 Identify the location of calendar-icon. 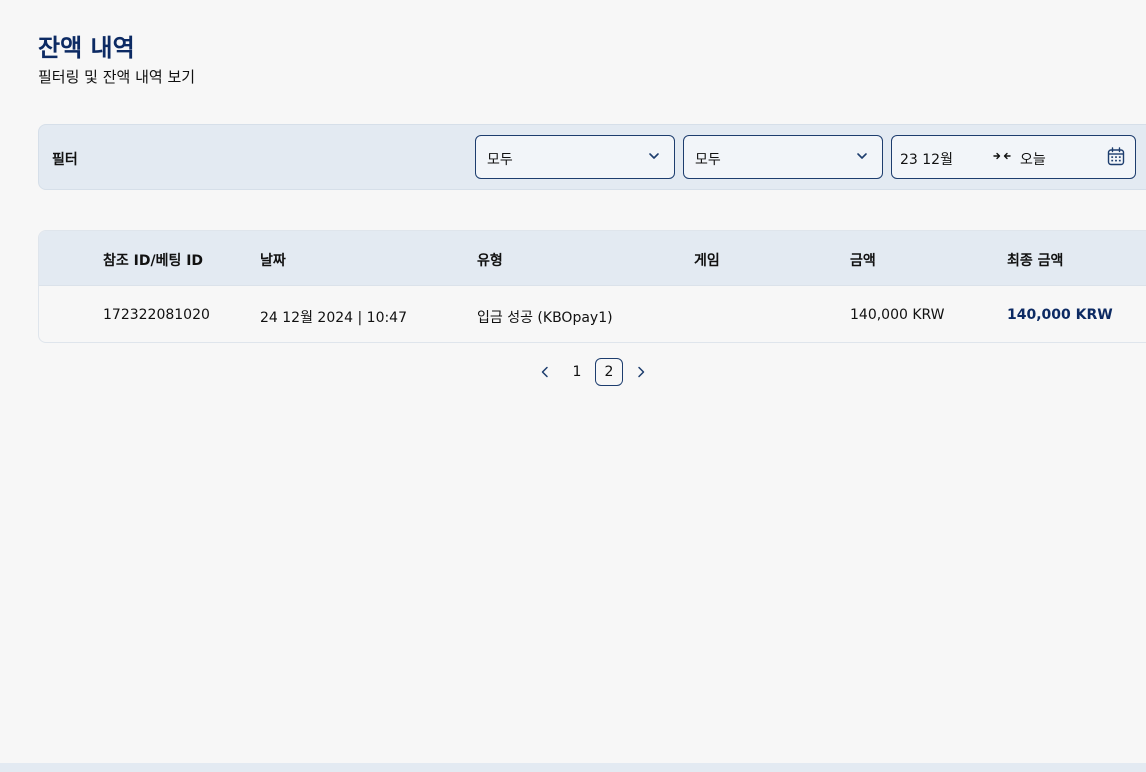
(1116, 156).